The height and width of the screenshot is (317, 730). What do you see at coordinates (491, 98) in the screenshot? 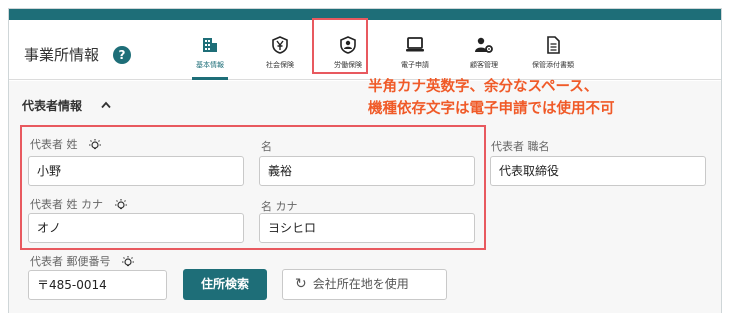
I see `warning-callout: 半角カナ英数字、余分なスペース、 機種依存文字は電子申請では使用不可` at bounding box center [491, 98].